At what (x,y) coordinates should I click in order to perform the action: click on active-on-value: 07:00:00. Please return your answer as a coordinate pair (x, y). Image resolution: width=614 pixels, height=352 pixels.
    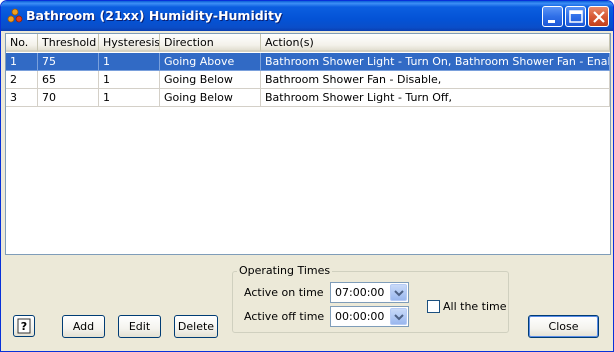
    Looking at the image, I should click on (360, 292).